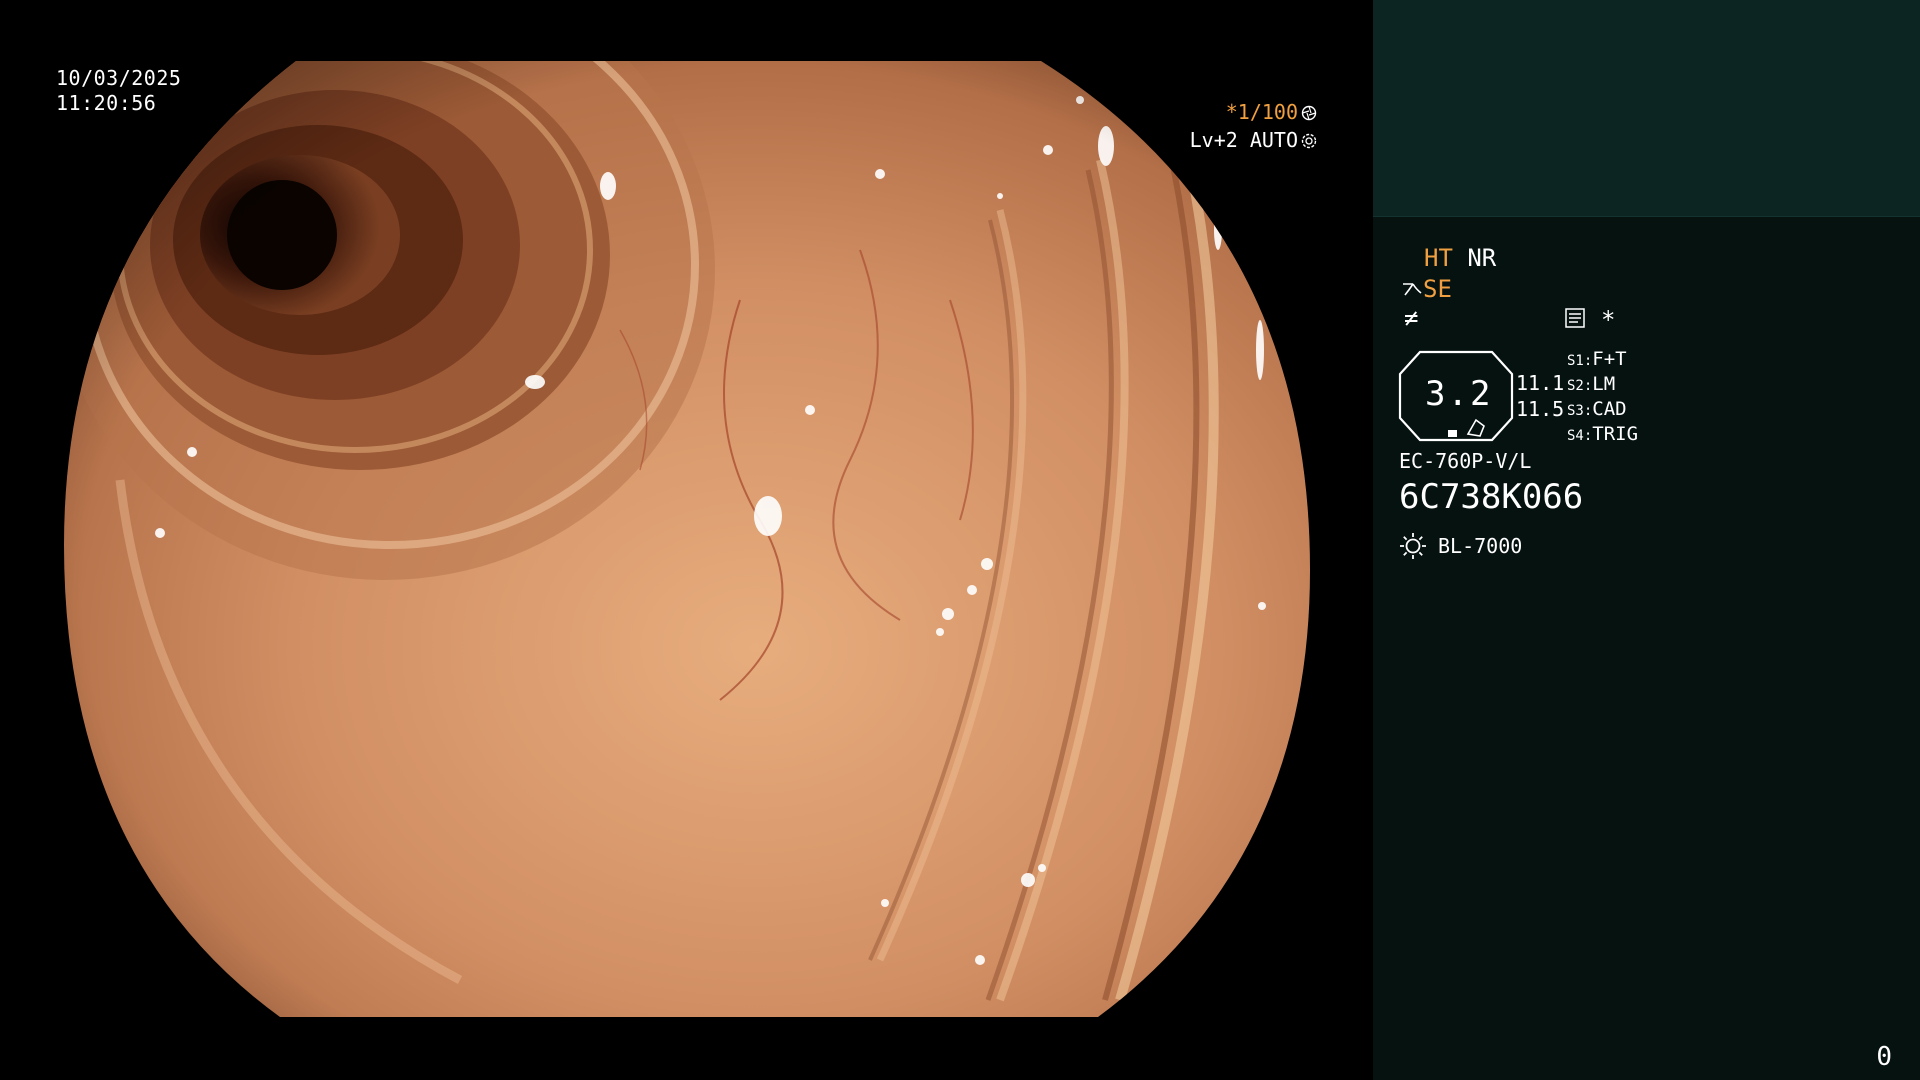  I want to click on reading-2: 11.5, so click(1540, 409).